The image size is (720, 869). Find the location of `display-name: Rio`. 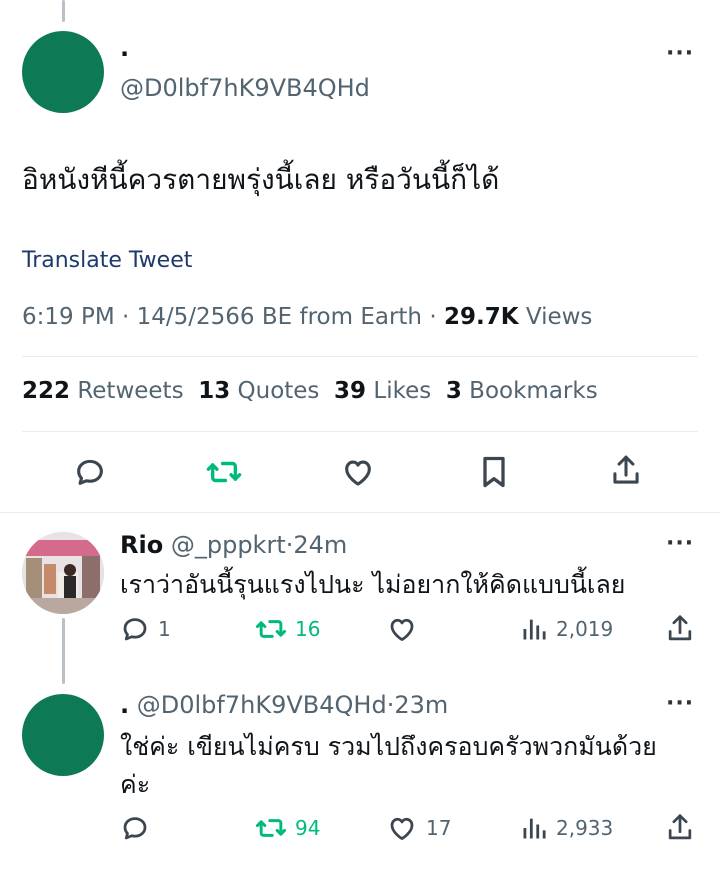

display-name: Rio is located at coordinates (141, 545).